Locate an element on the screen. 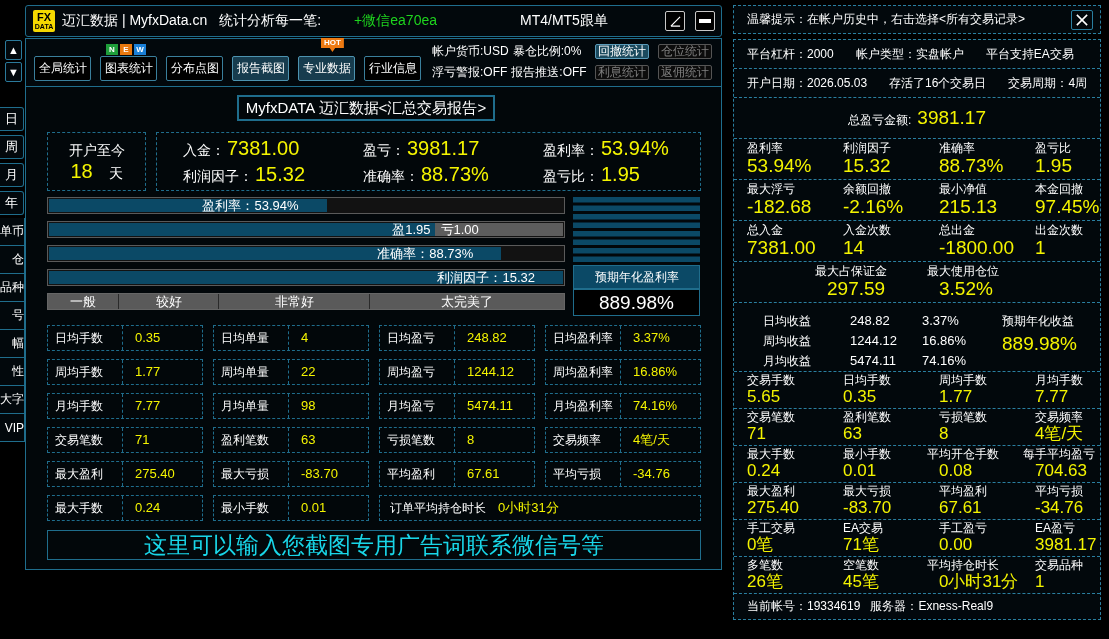 The height and width of the screenshot is (639, 1109). income-label: 日均收益 is located at coordinates (787, 321).